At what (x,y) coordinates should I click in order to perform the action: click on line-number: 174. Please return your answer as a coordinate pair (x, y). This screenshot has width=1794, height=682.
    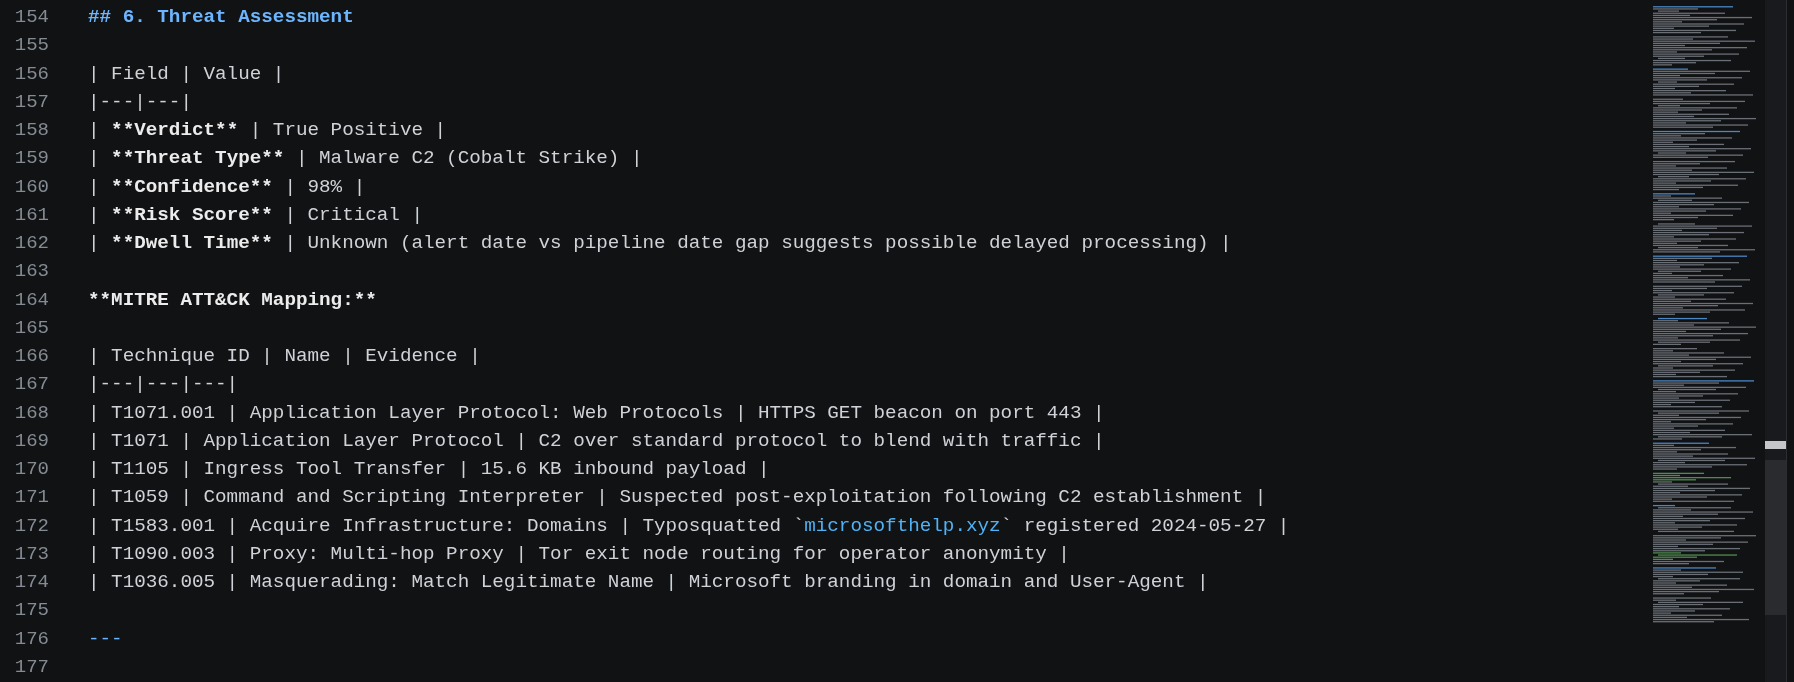
    Looking at the image, I should click on (31, 583).